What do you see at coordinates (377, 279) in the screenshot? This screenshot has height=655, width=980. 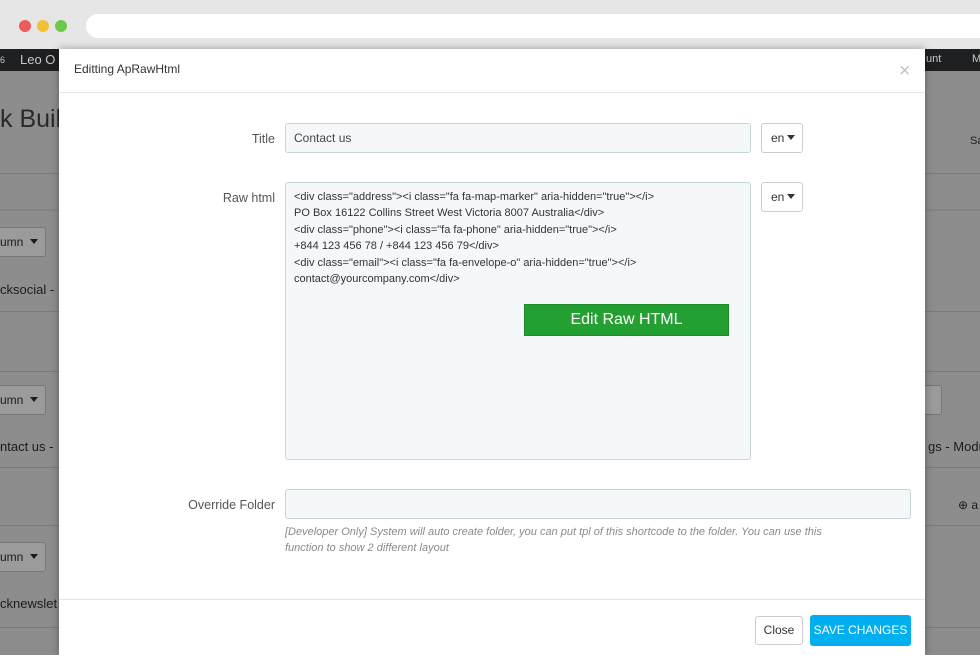 I see `code-line: contact@yourcompany.com</div>` at bounding box center [377, 279].